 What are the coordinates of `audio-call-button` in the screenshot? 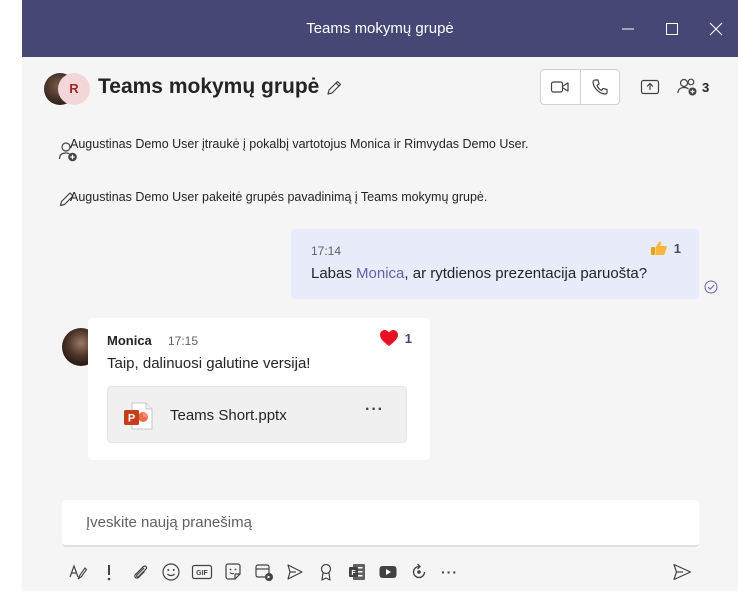 It's located at (599, 87).